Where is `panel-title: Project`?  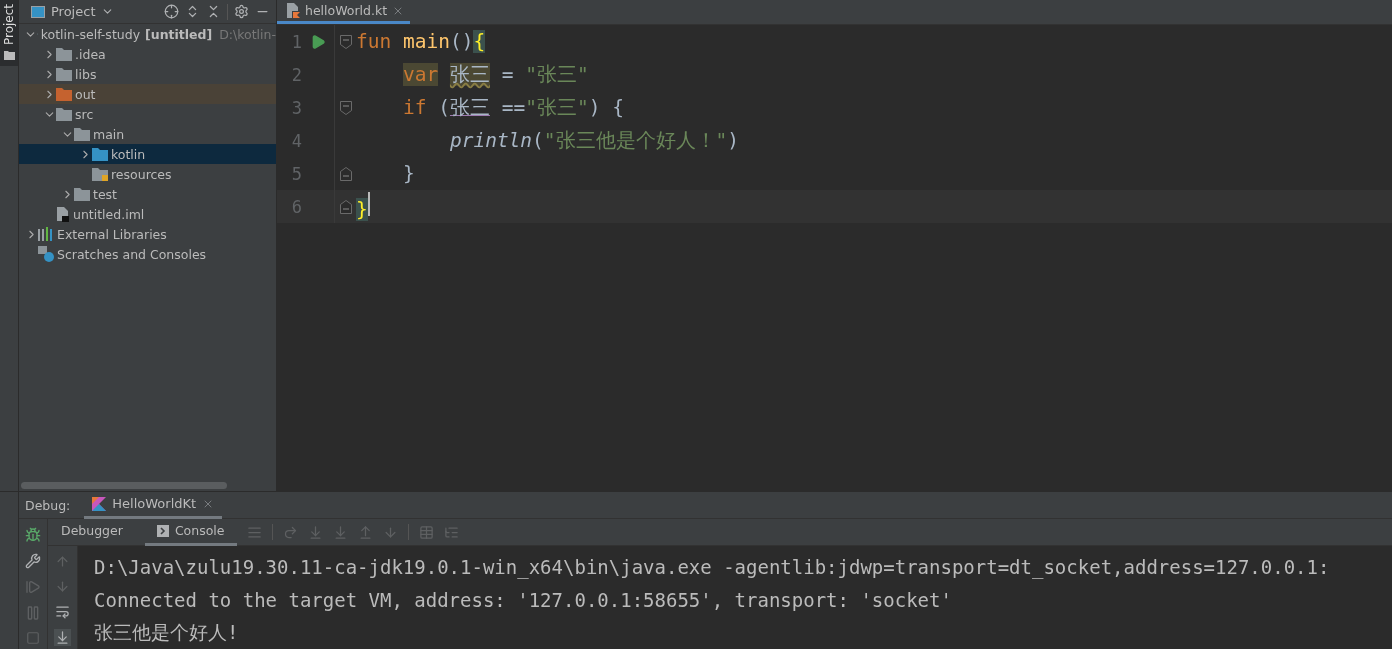 panel-title: Project is located at coordinates (73, 11).